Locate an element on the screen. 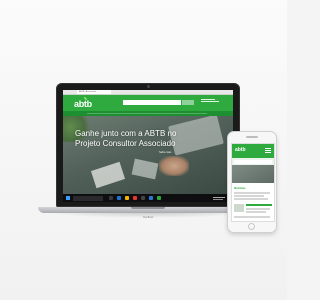  system-tray is located at coordinates (219, 198).